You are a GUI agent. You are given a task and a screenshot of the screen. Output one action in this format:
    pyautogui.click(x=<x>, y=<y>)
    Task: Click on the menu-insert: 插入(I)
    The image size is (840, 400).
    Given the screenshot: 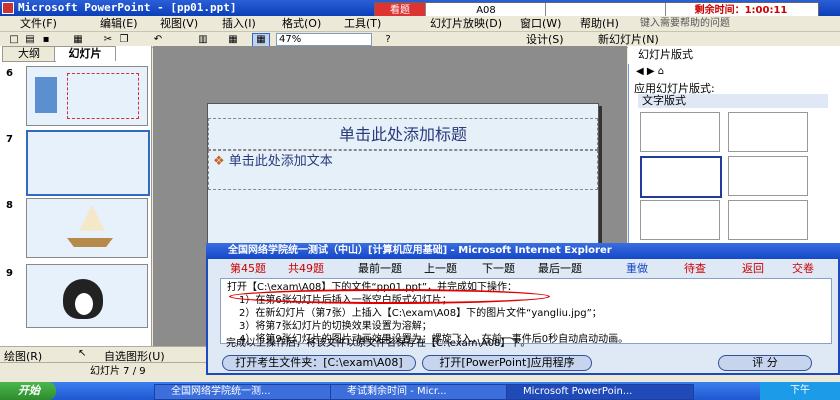 What is the action you would take?
    pyautogui.click(x=239, y=24)
    